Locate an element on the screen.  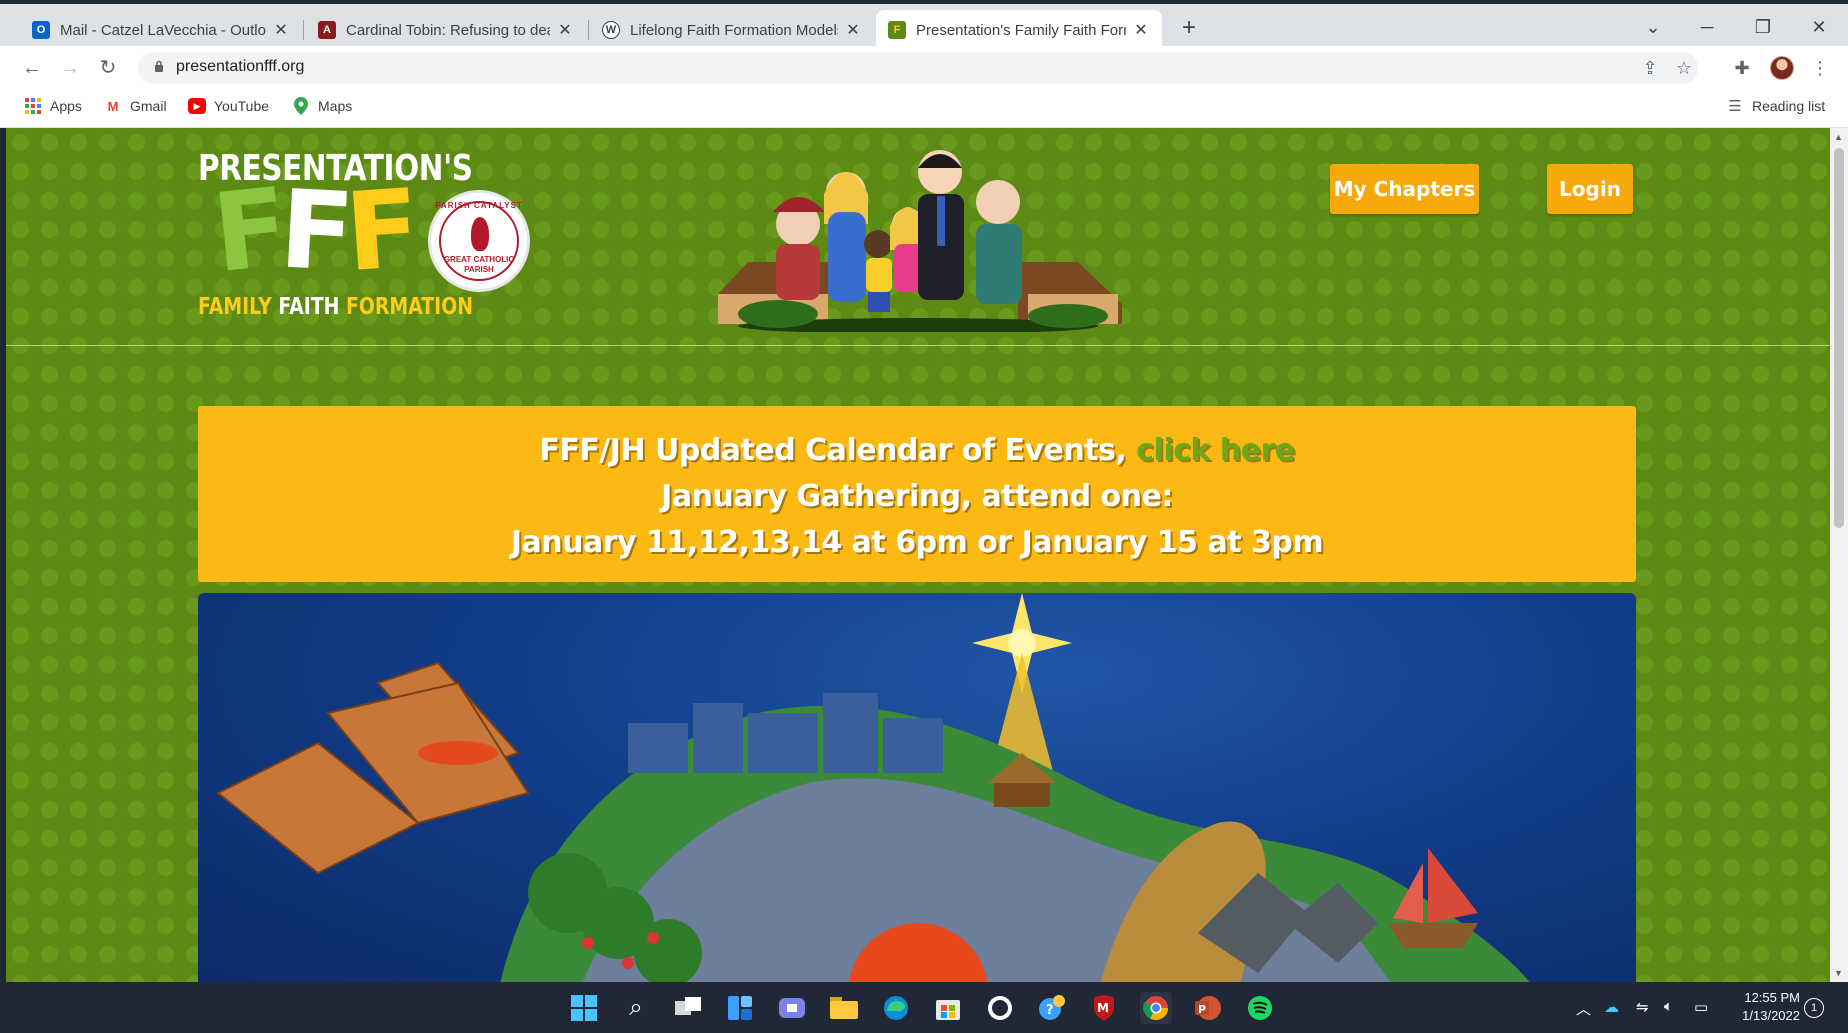
menu-kebab-icon: ⋮ is located at coordinates (1820, 68).